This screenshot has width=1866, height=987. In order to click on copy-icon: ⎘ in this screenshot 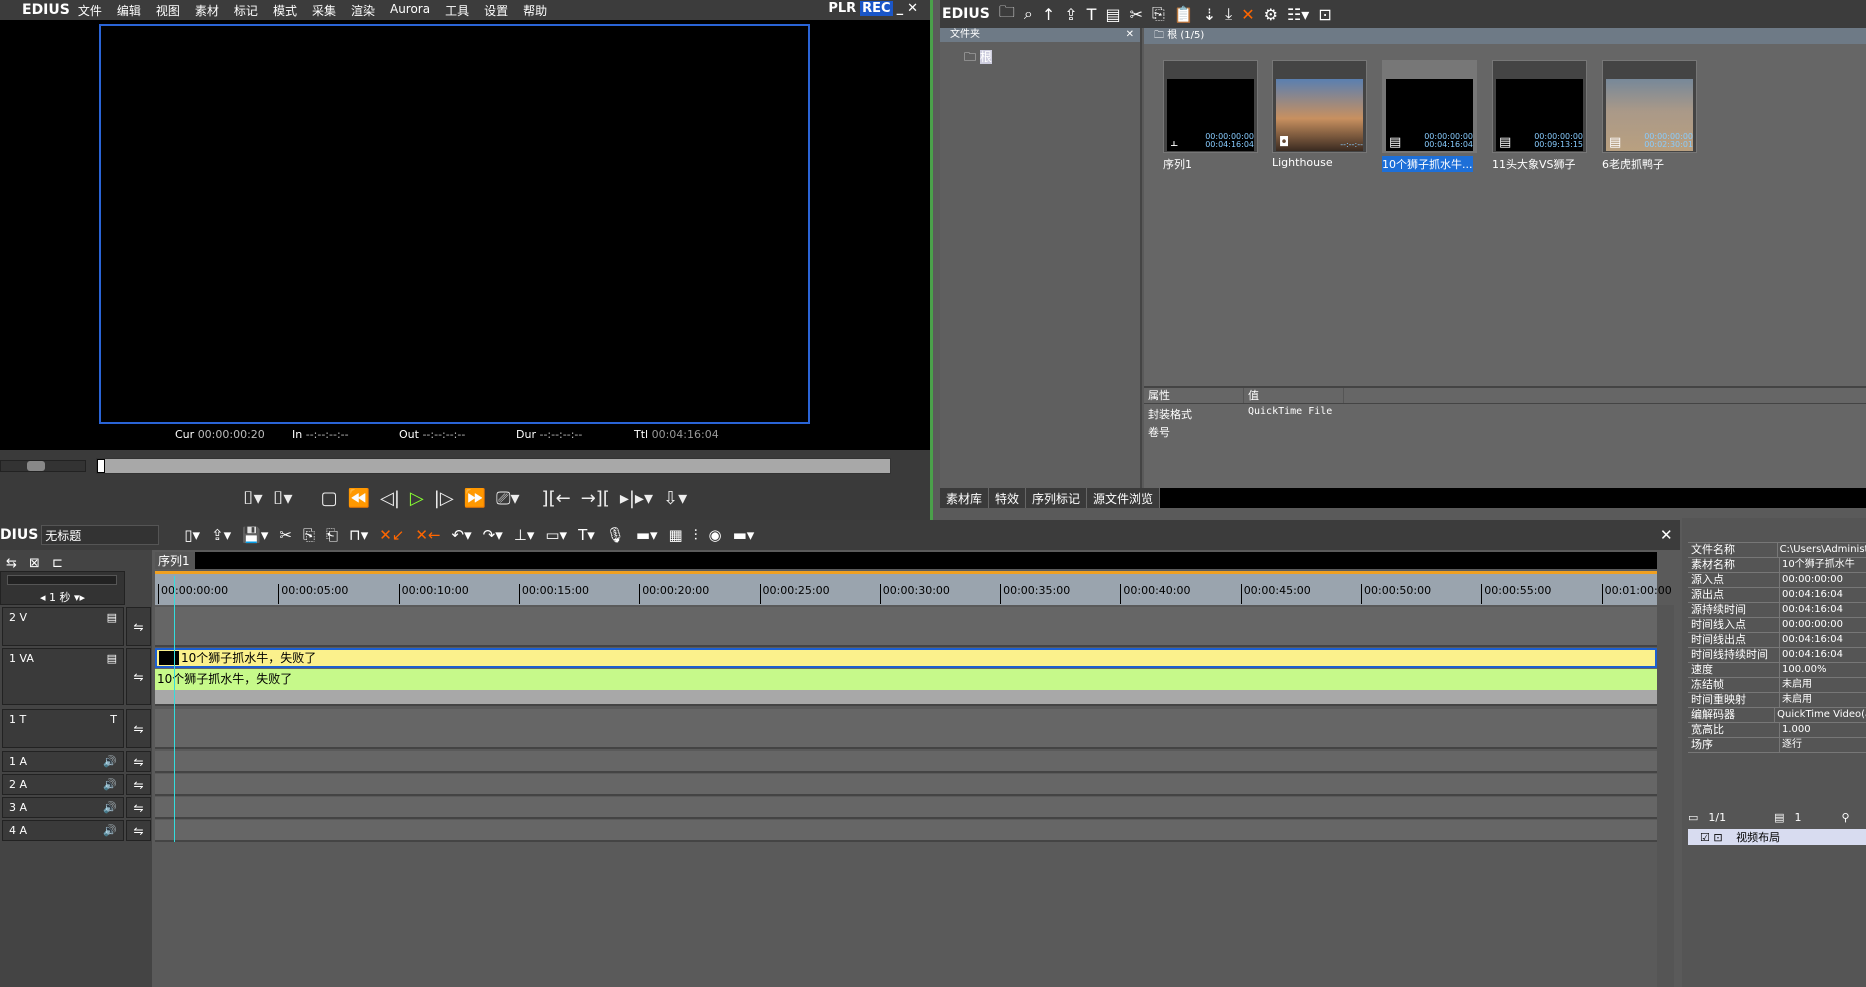, I will do `click(1158, 14)`.